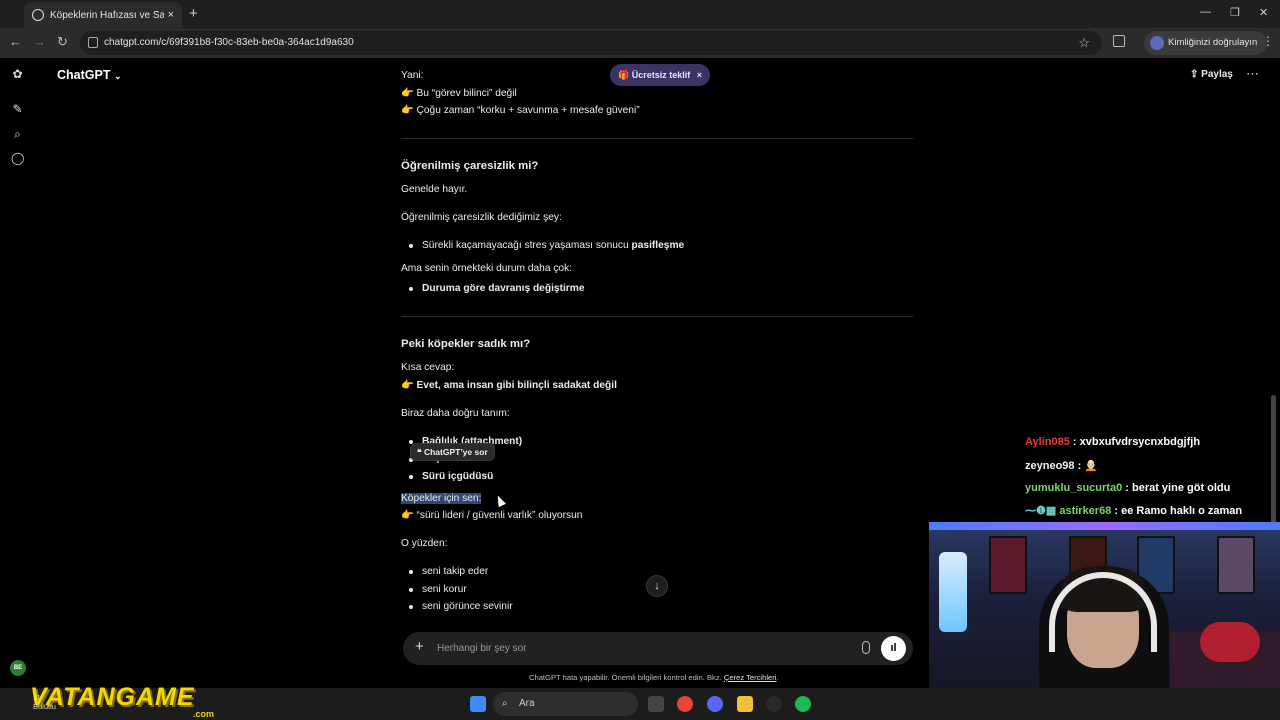  What do you see at coordinates (1211, 74) in the screenshot?
I see `share-button: ⇪ Paylaş` at bounding box center [1211, 74].